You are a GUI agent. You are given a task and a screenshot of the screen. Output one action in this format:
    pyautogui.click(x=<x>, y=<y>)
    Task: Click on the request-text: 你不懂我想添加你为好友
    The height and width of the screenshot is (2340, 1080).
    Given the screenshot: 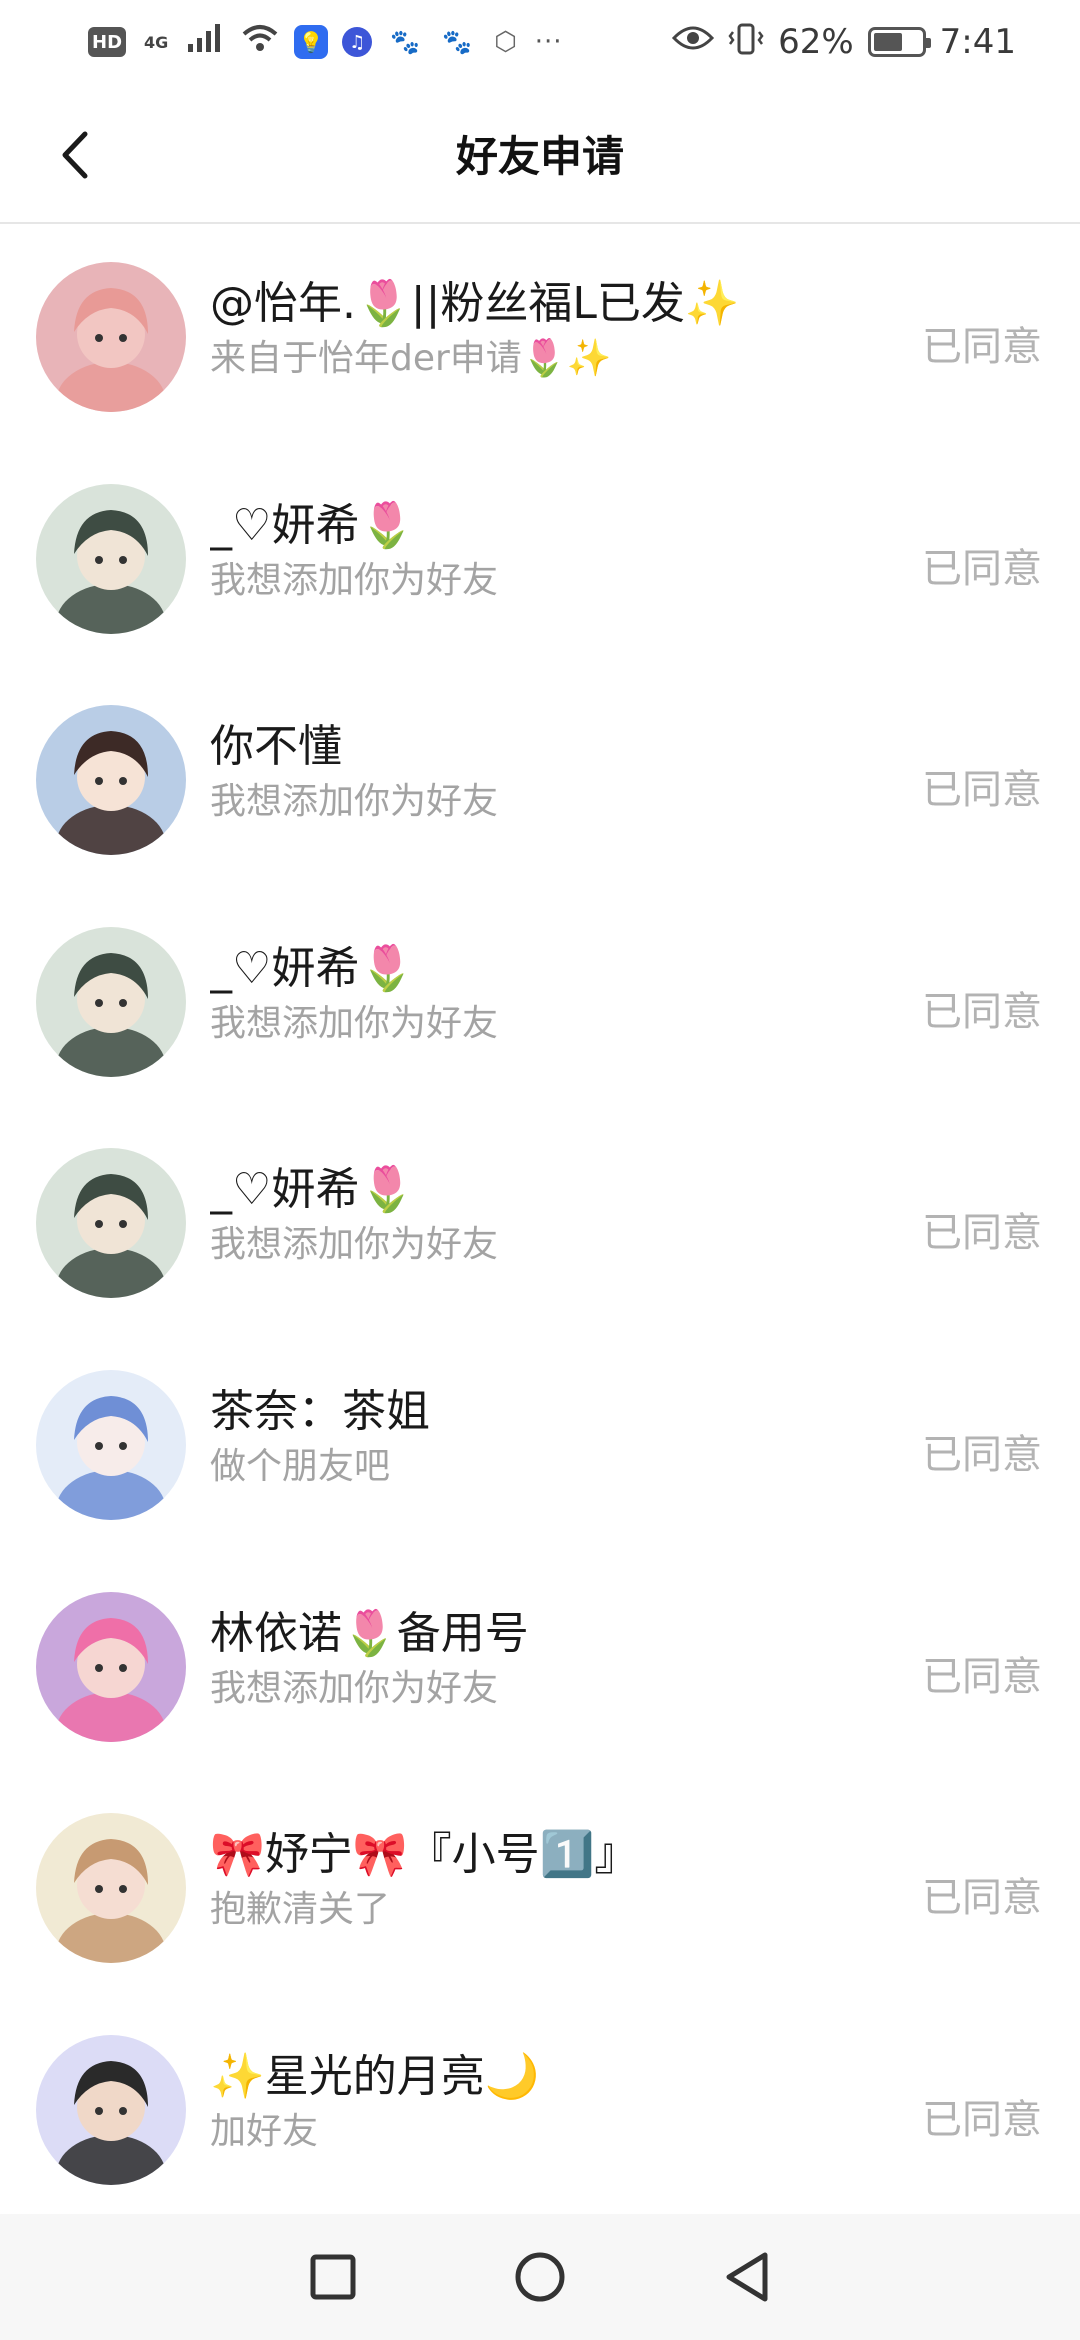 What is the action you would take?
    pyautogui.click(x=550, y=773)
    